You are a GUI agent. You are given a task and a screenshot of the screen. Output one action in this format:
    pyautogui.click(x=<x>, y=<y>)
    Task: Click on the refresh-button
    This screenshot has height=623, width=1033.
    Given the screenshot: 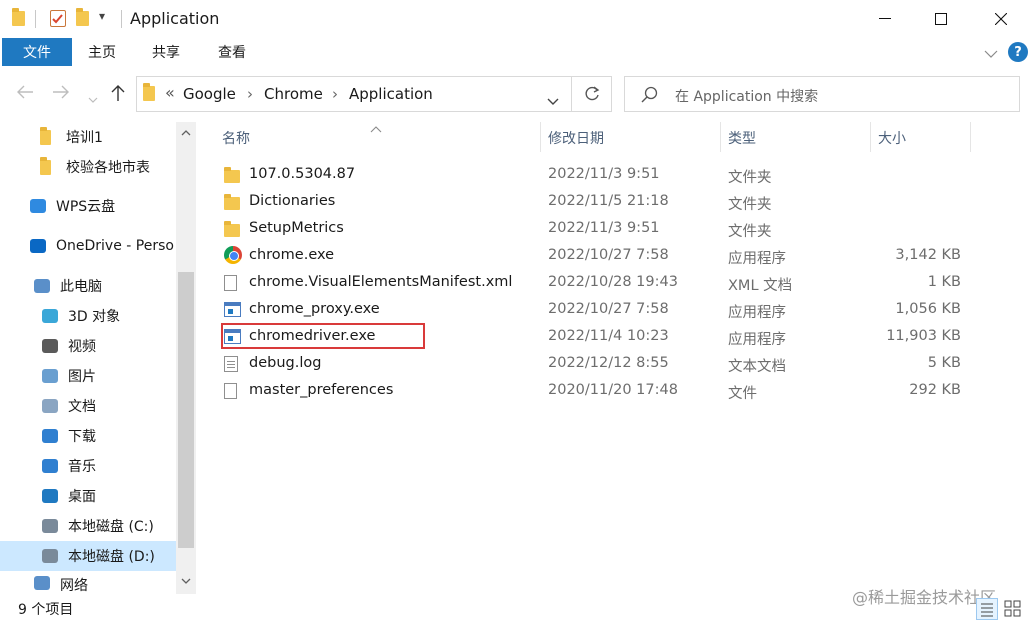 What is the action you would take?
    pyautogui.click(x=592, y=94)
    